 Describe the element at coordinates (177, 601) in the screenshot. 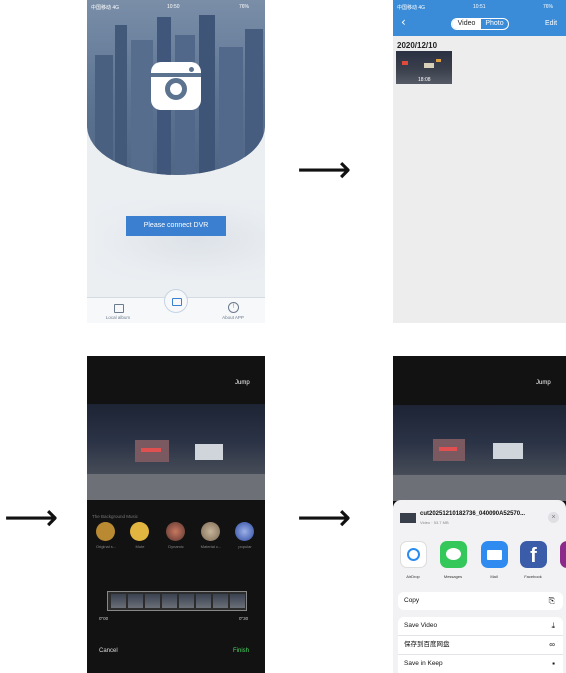

I see `timeline-strip` at that location.